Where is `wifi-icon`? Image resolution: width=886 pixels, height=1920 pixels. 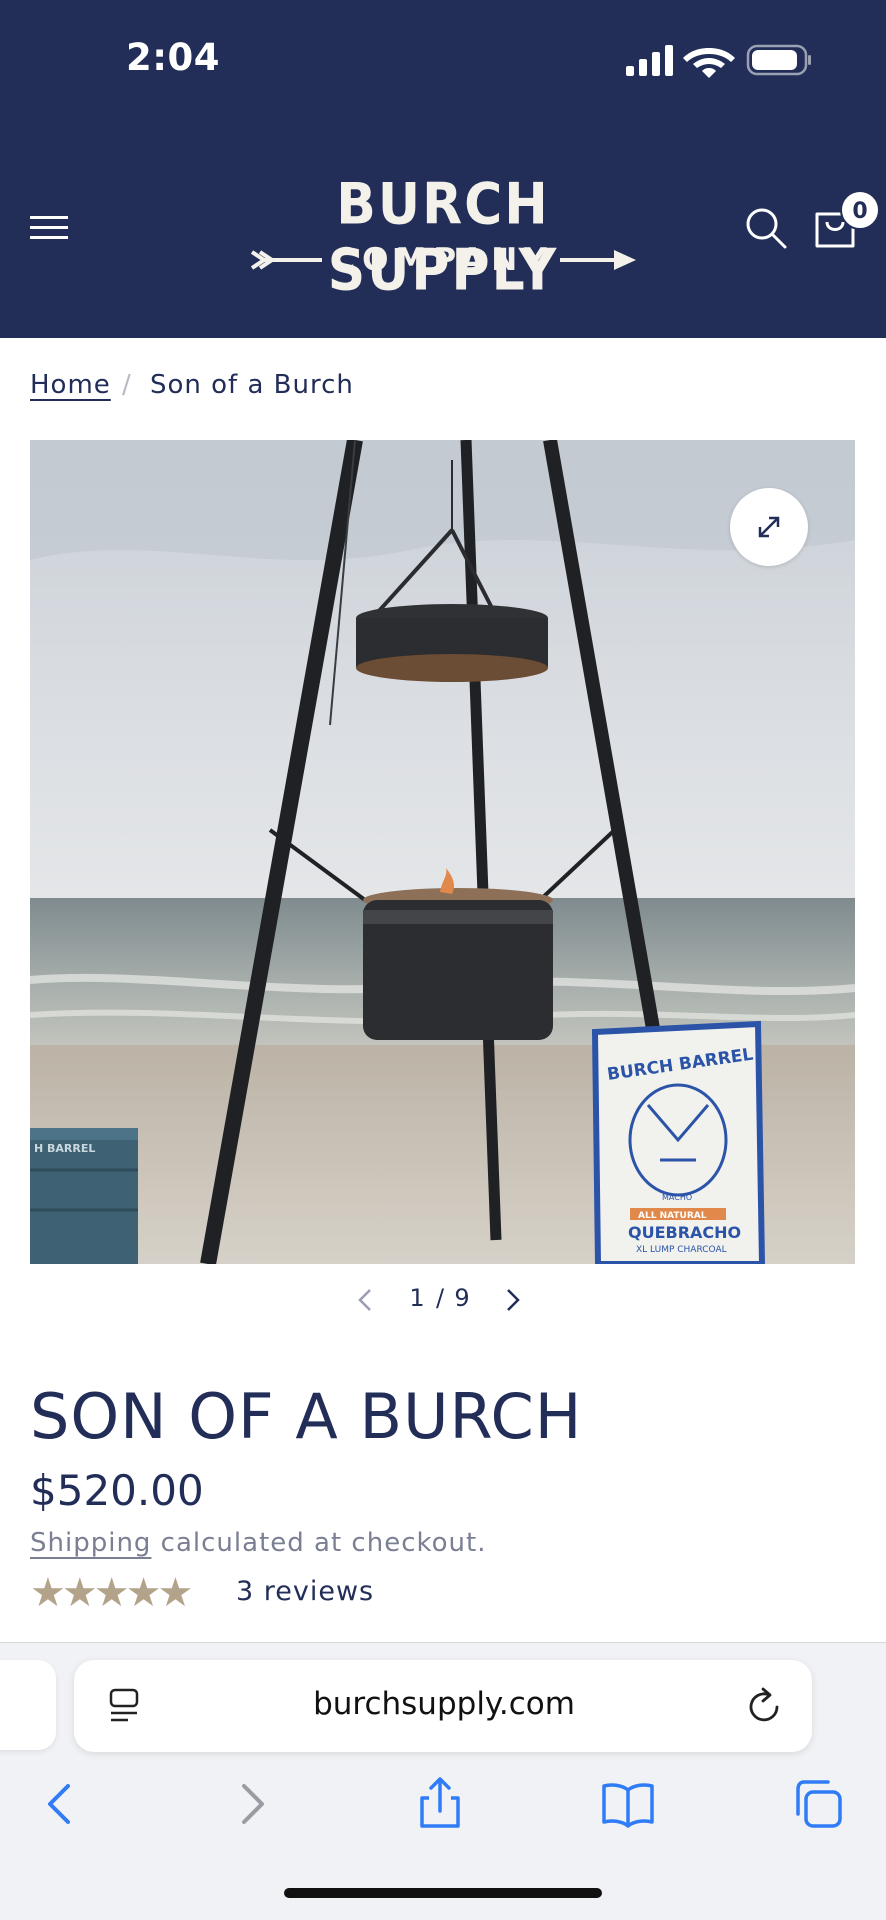 wifi-icon is located at coordinates (709, 63).